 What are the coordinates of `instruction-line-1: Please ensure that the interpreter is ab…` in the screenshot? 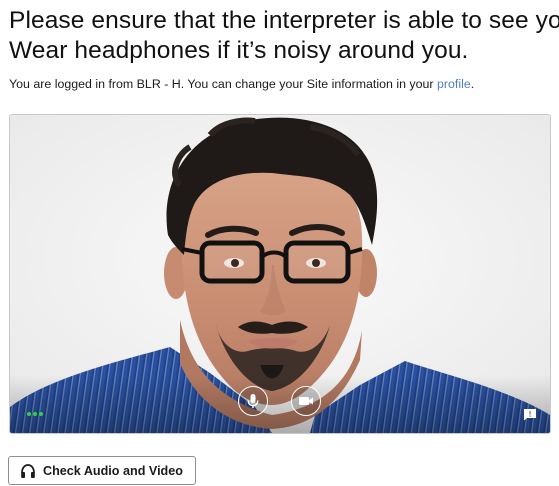 It's located at (284, 20).